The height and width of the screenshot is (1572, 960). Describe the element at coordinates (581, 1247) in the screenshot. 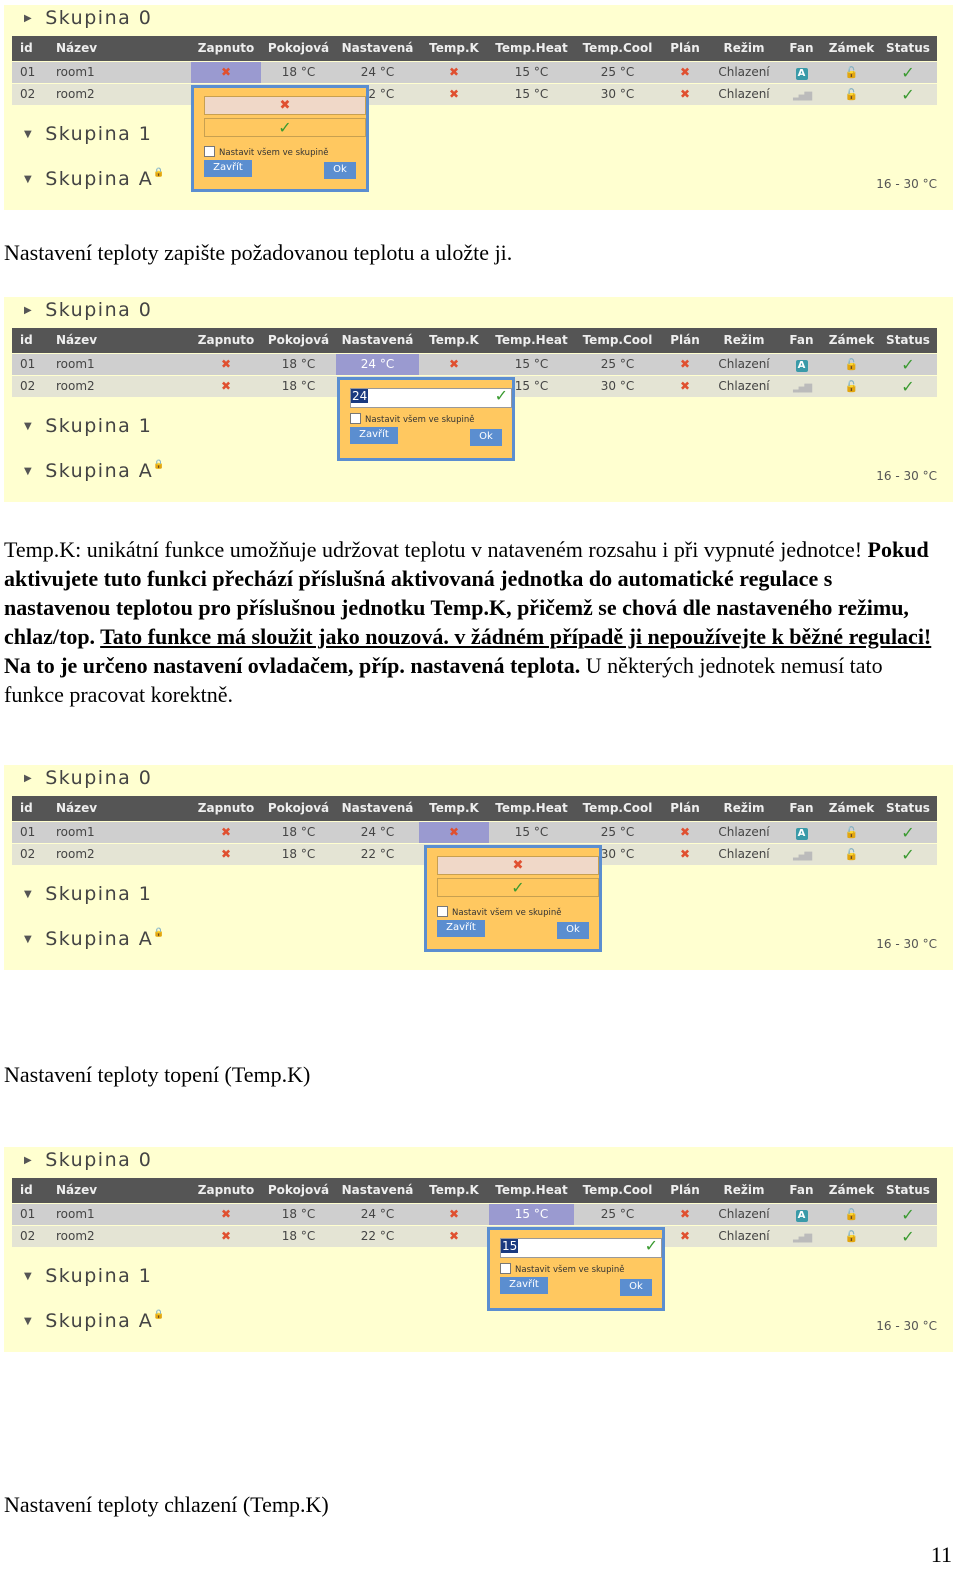

I see `temperature-input: 15 ✓` at that location.